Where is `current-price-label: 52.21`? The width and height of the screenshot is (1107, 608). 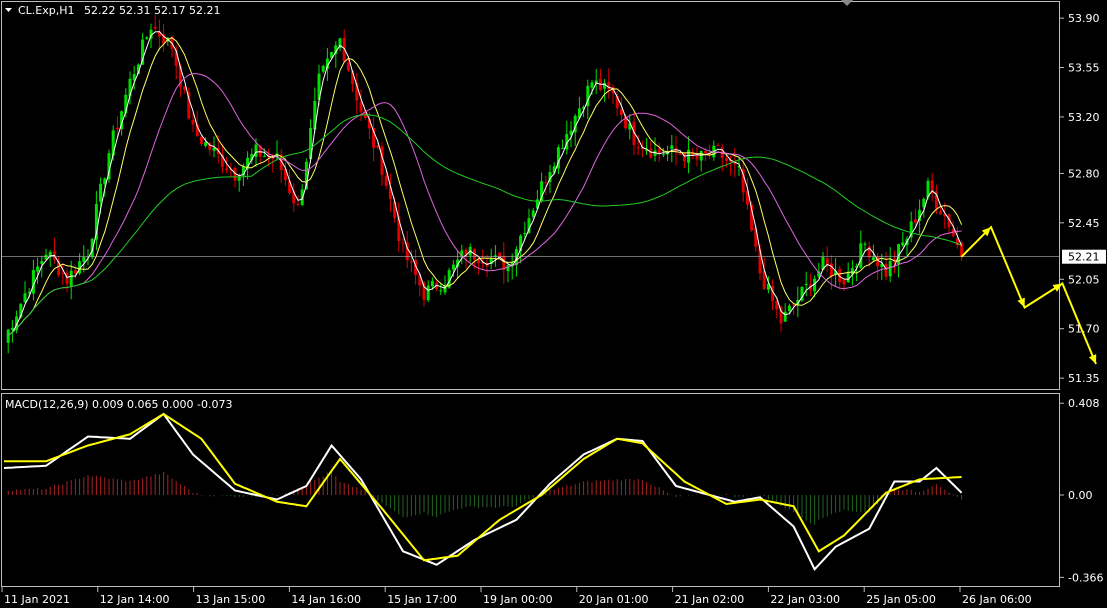 current-price-label: 52.21 is located at coordinates (1084, 257).